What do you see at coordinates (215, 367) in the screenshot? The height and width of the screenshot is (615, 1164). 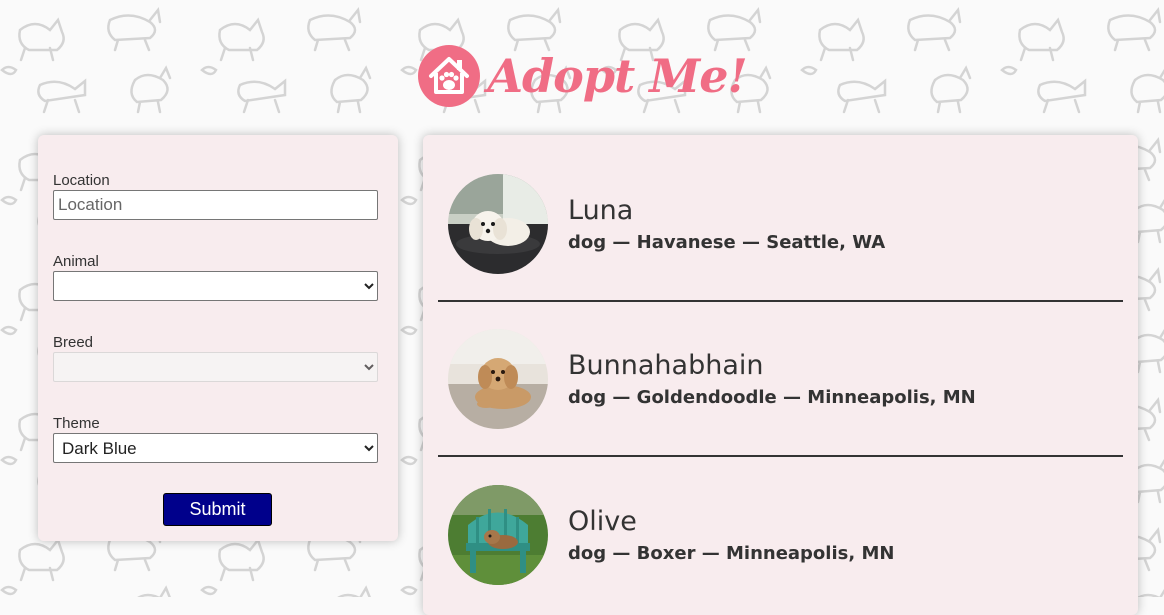 I see `breed-select` at bounding box center [215, 367].